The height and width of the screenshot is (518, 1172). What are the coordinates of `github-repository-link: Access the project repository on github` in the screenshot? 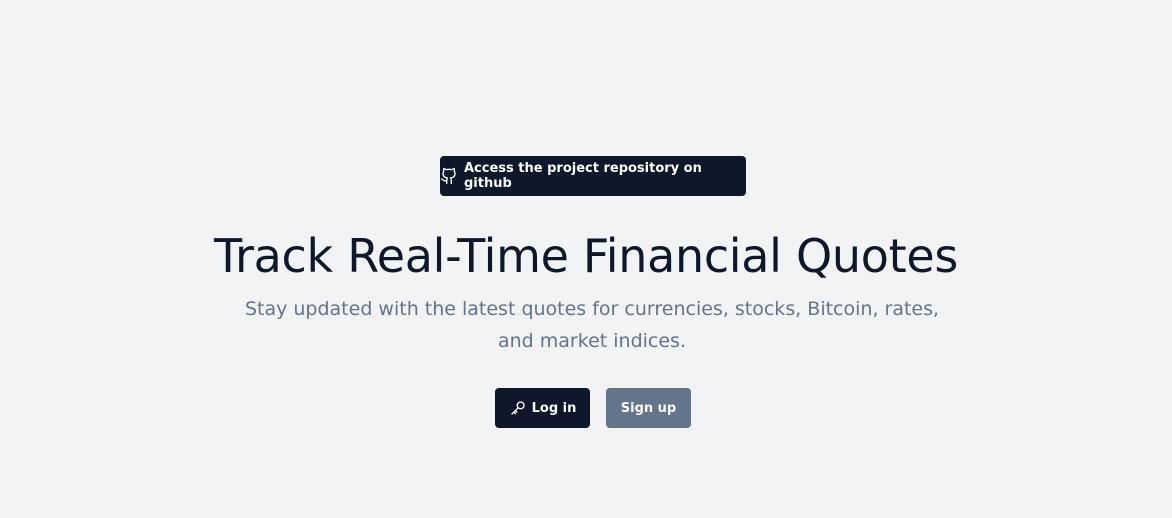 It's located at (593, 176).